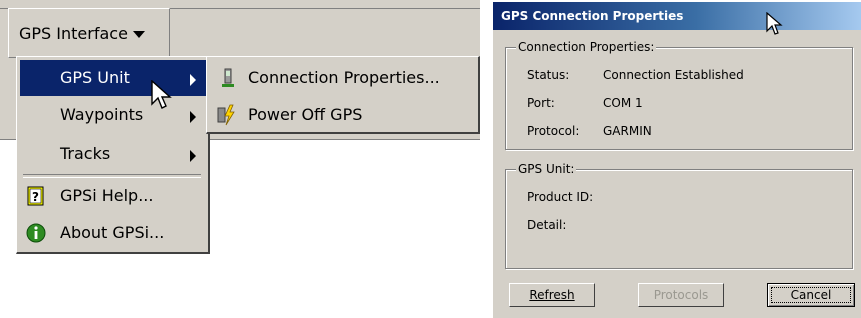 This screenshot has width=861, height=318. Describe the element at coordinates (623, 103) in the screenshot. I see `port-value: COM 1` at that location.